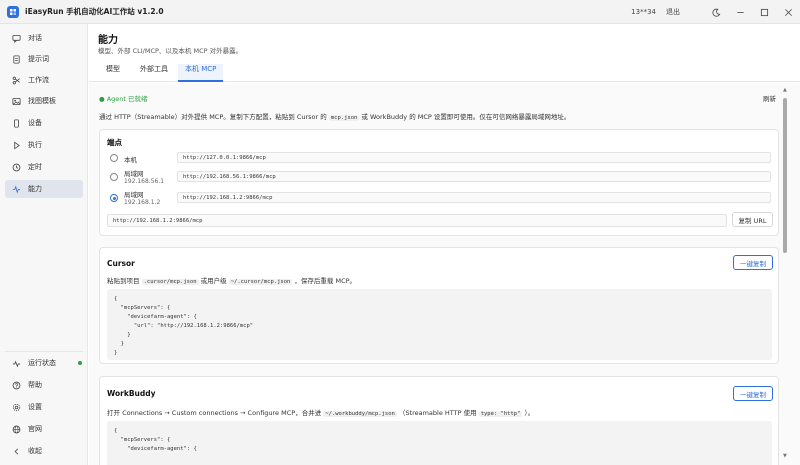 Image resolution: width=800 pixels, height=465 pixels. I want to click on help-icon, so click(16, 385).